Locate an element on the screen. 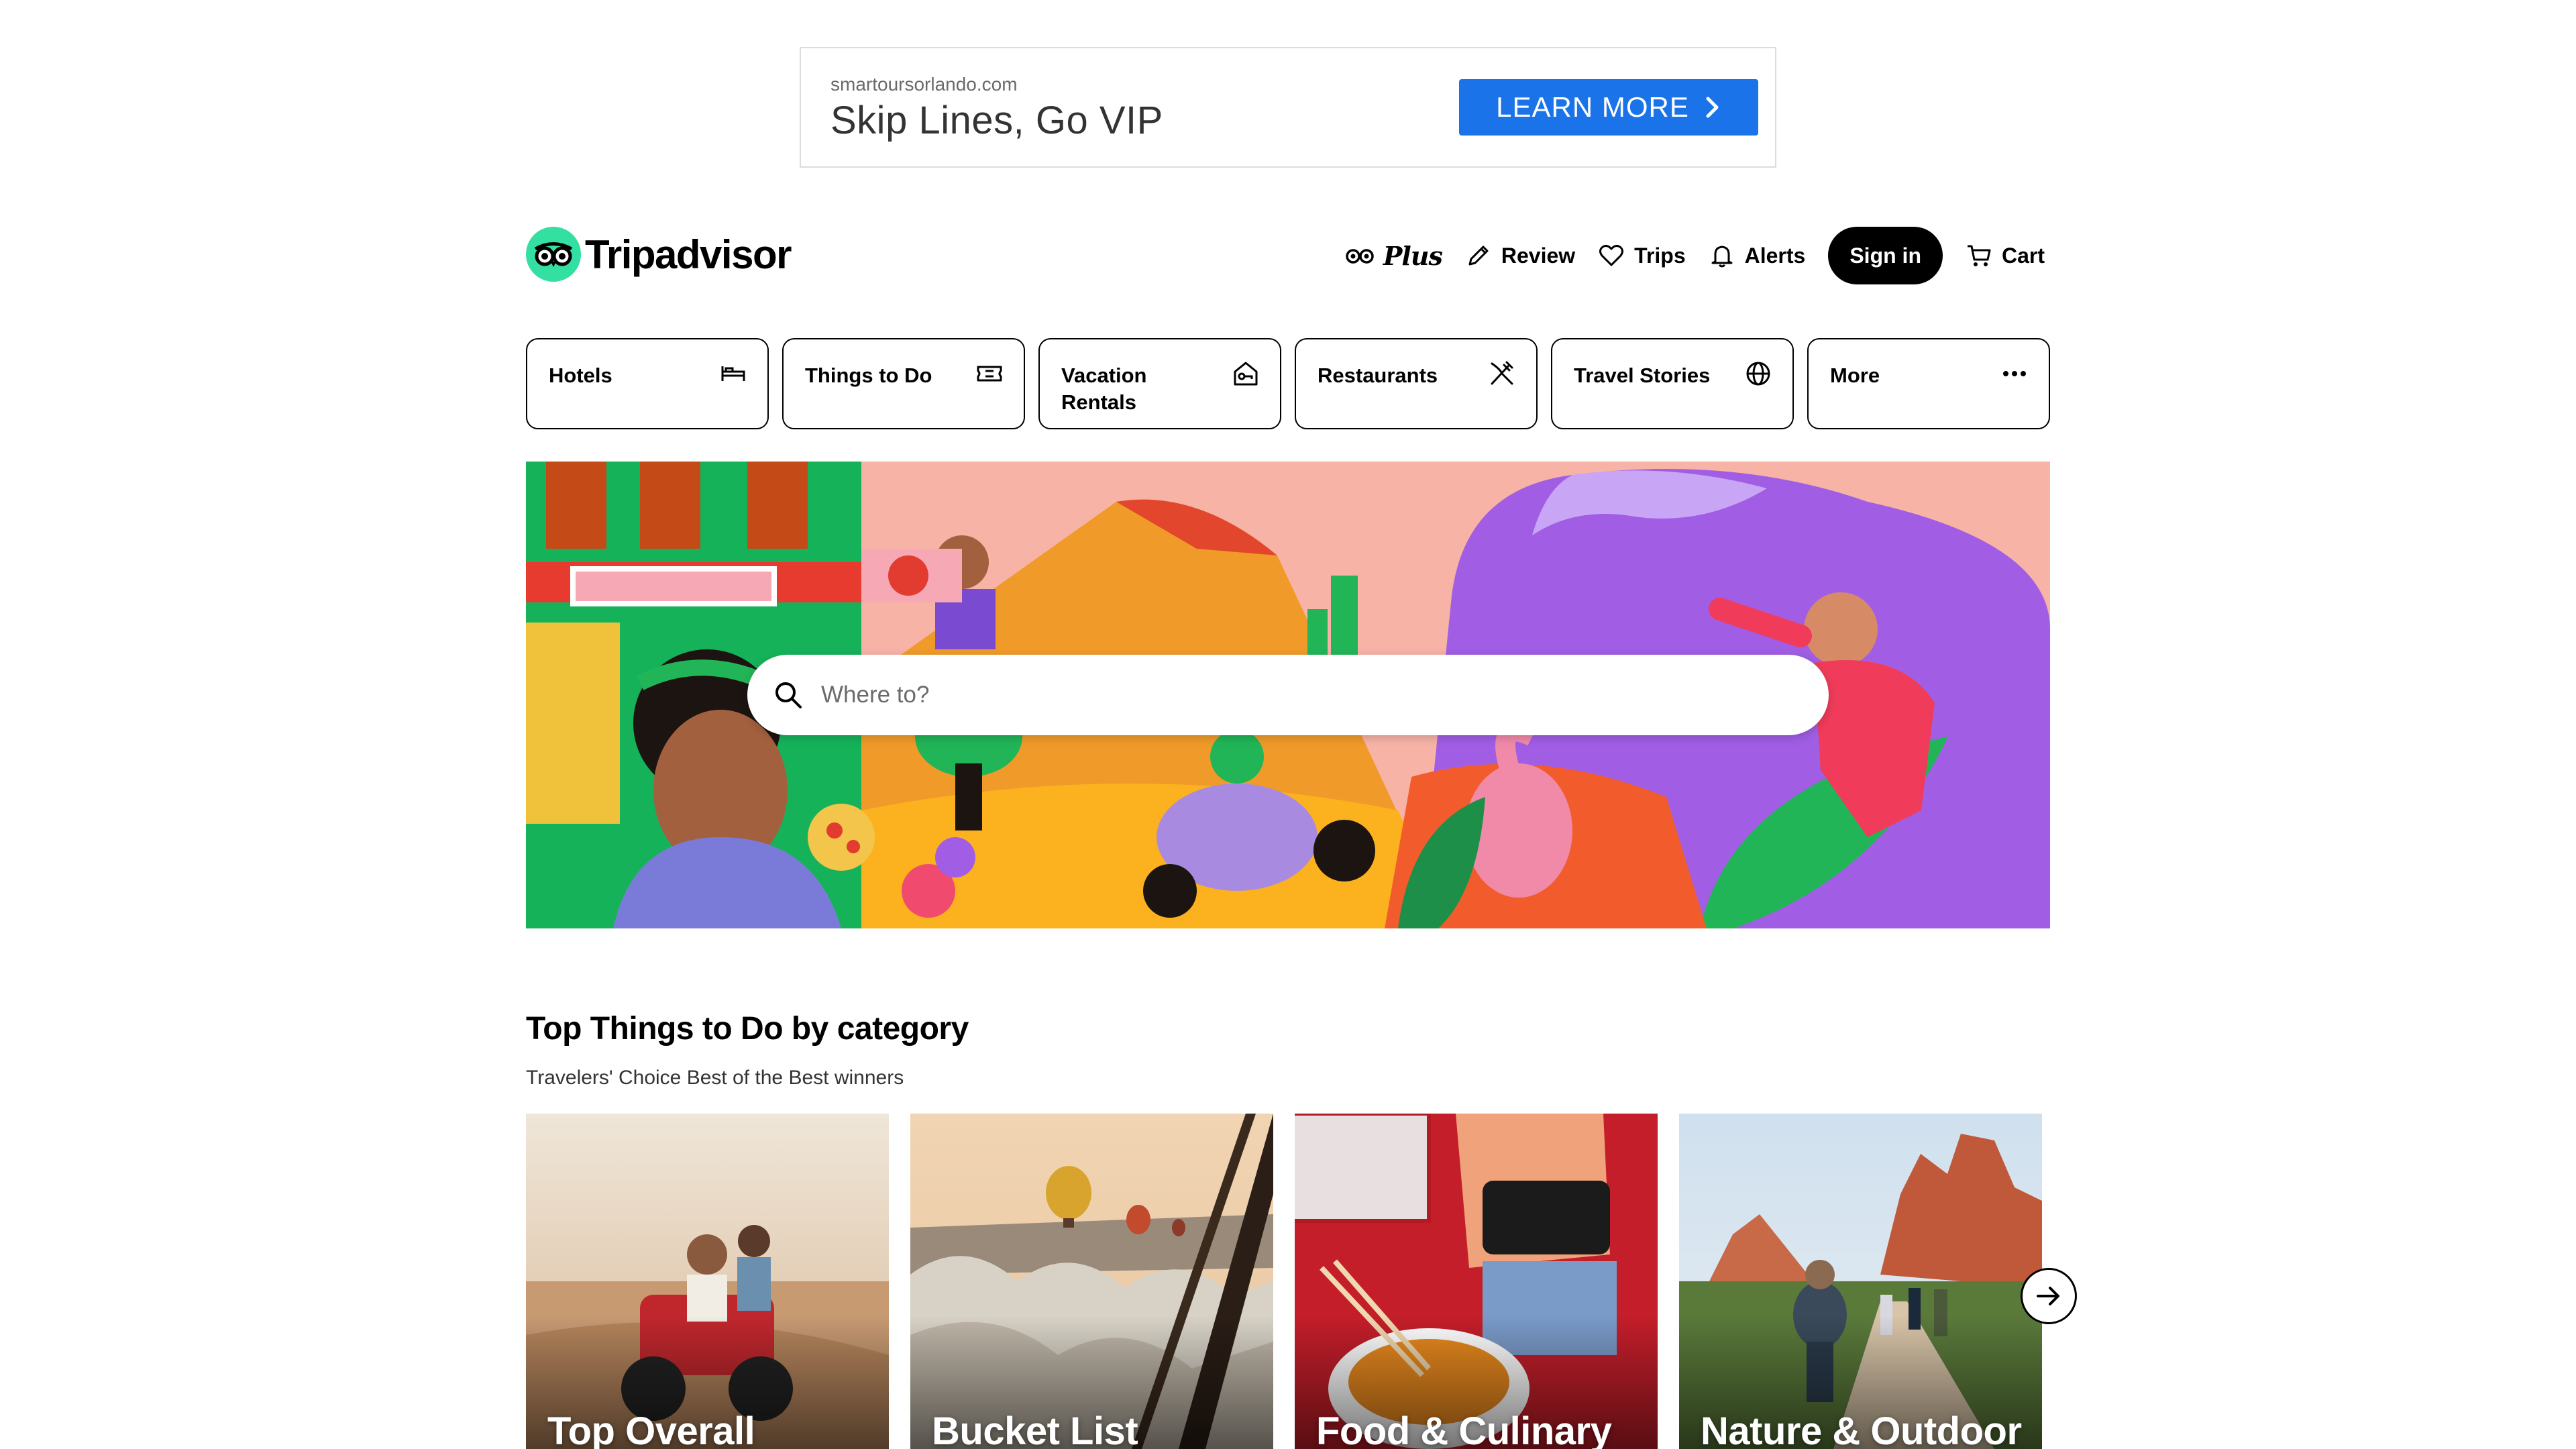  review-label: Review is located at coordinates (1538, 255).